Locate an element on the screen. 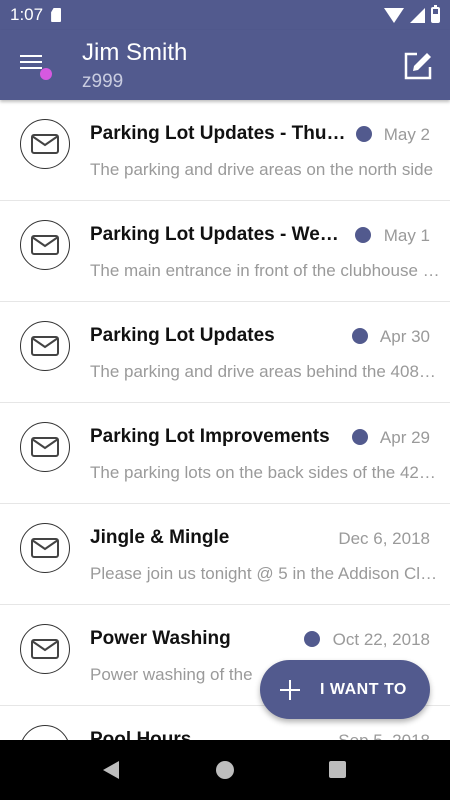  message-date: May 2 is located at coordinates (406, 134).